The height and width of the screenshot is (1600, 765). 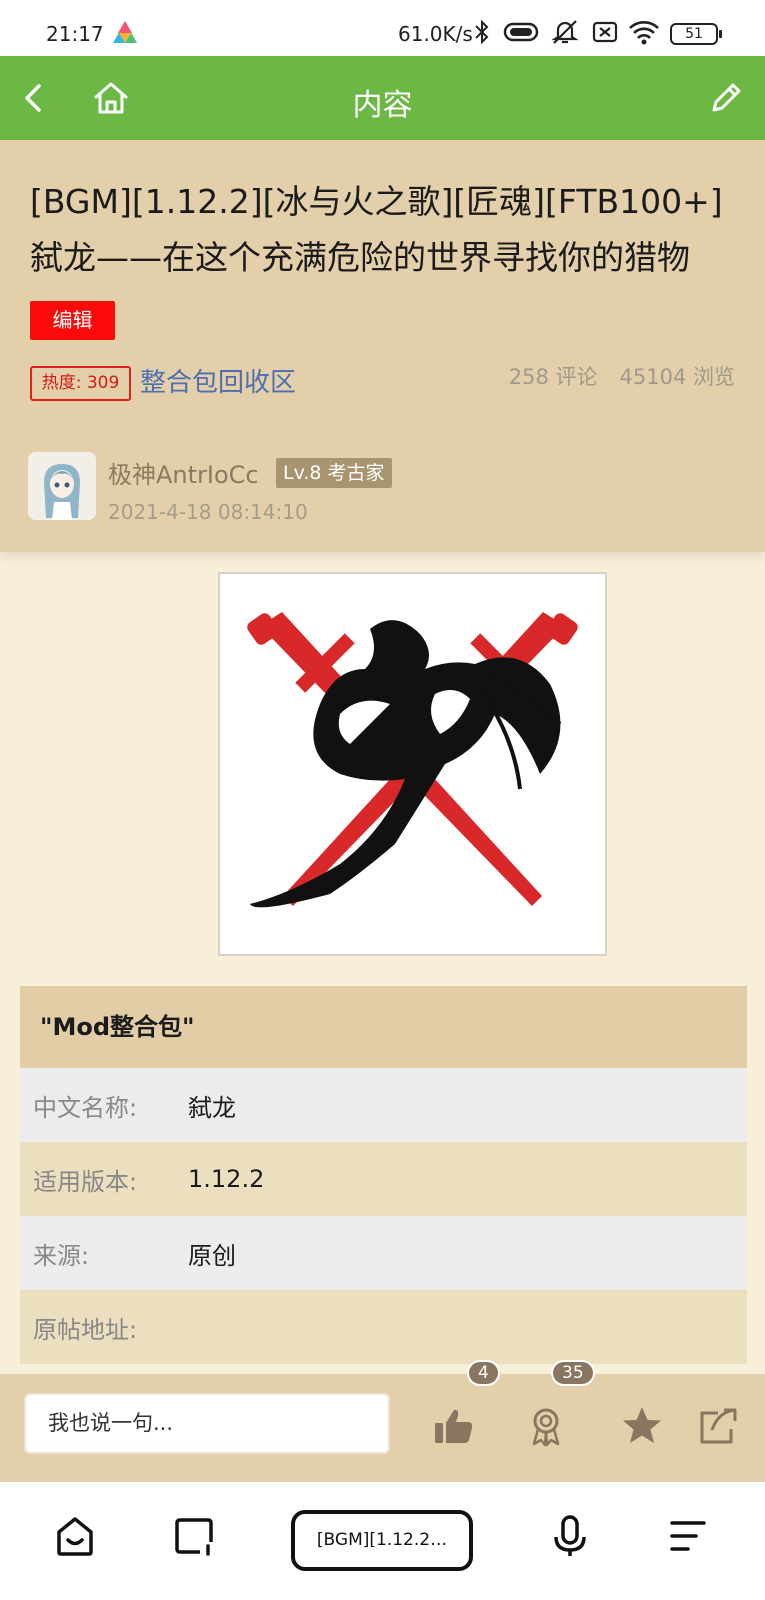 I want to click on toggle-icon, so click(x=521, y=32).